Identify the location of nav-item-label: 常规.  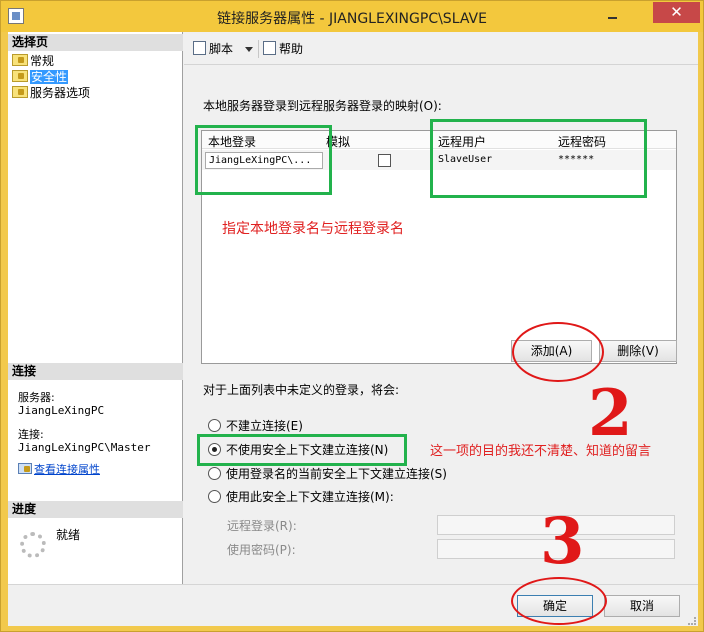
(42, 61).